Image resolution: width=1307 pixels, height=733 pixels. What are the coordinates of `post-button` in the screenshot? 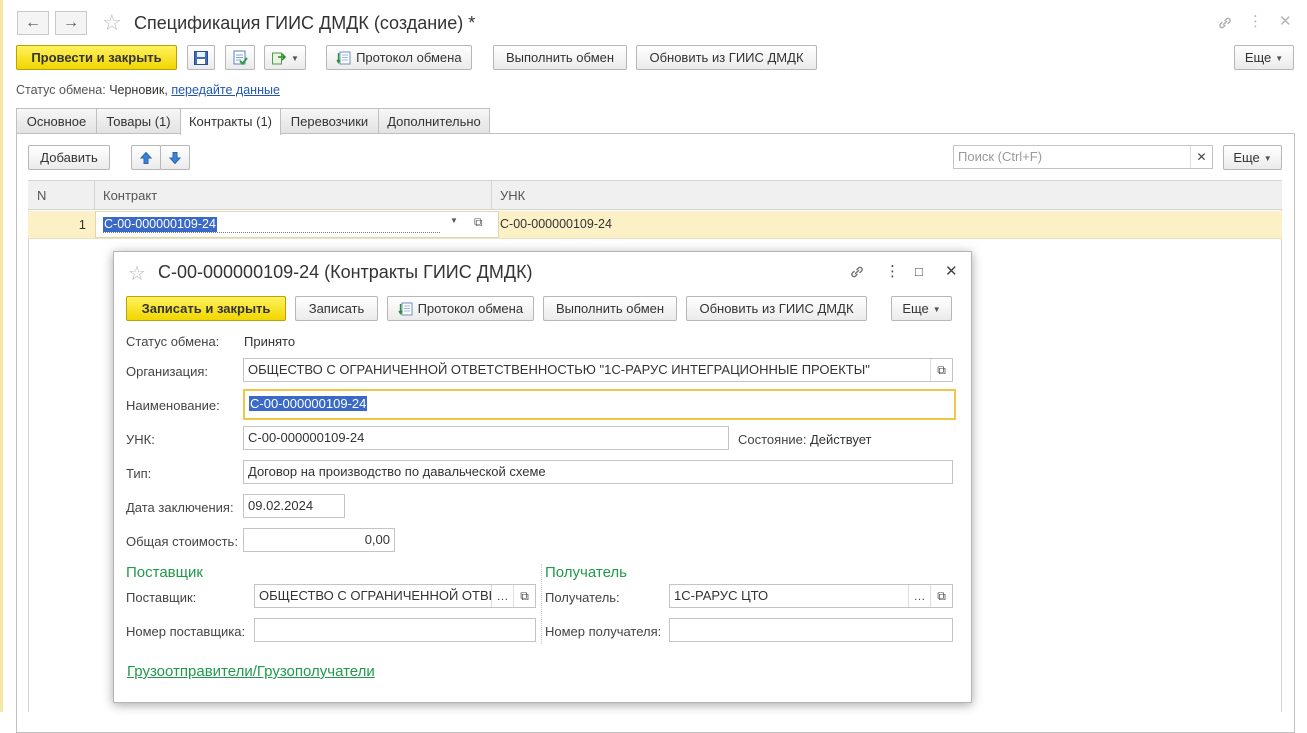 It's located at (240, 57).